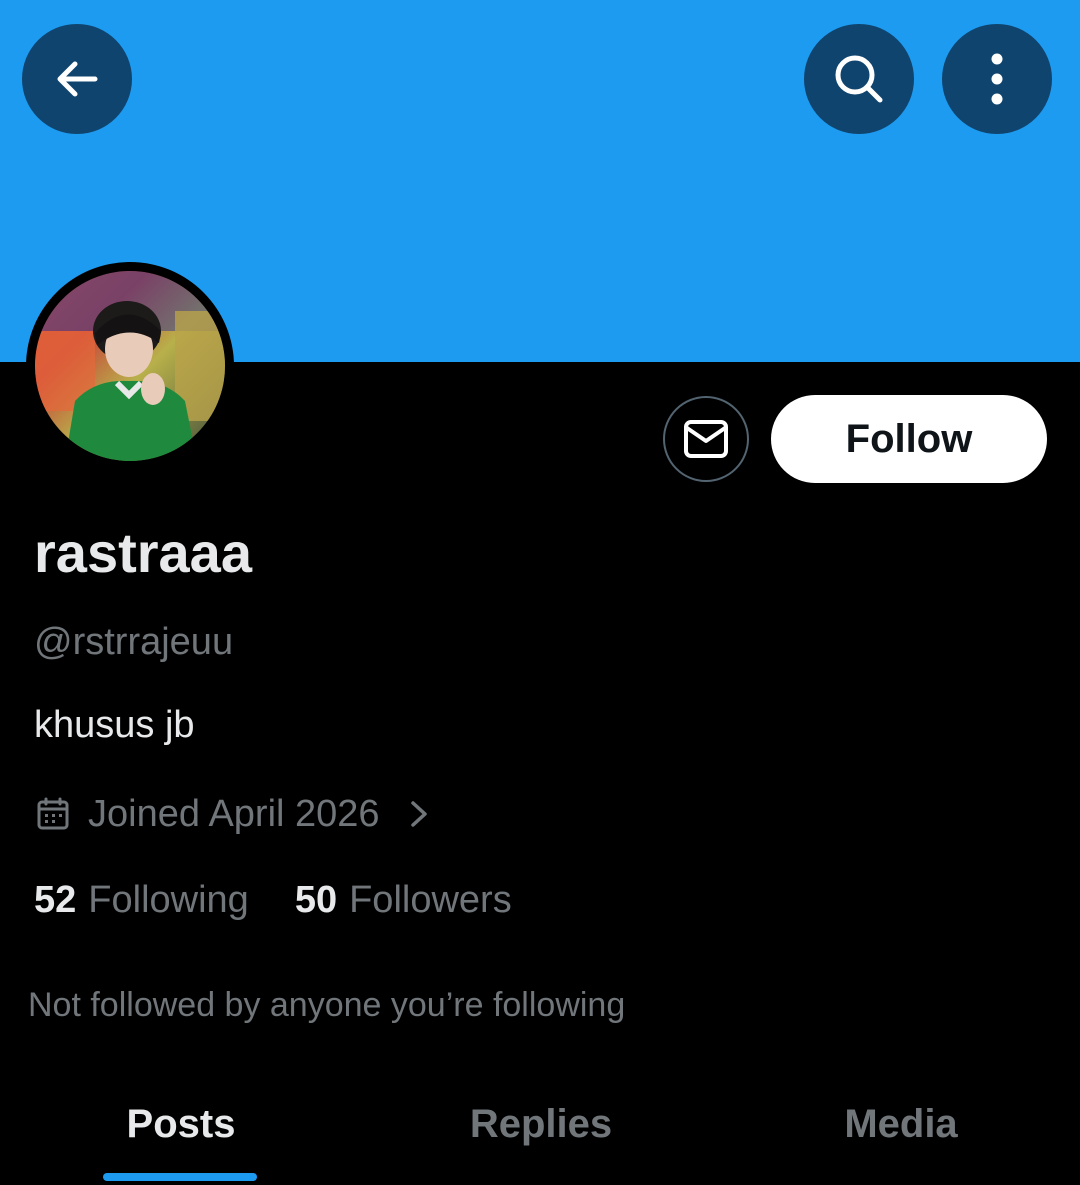 The image size is (1080, 1185). What do you see at coordinates (418, 814) in the screenshot?
I see `chevron-right-icon` at bounding box center [418, 814].